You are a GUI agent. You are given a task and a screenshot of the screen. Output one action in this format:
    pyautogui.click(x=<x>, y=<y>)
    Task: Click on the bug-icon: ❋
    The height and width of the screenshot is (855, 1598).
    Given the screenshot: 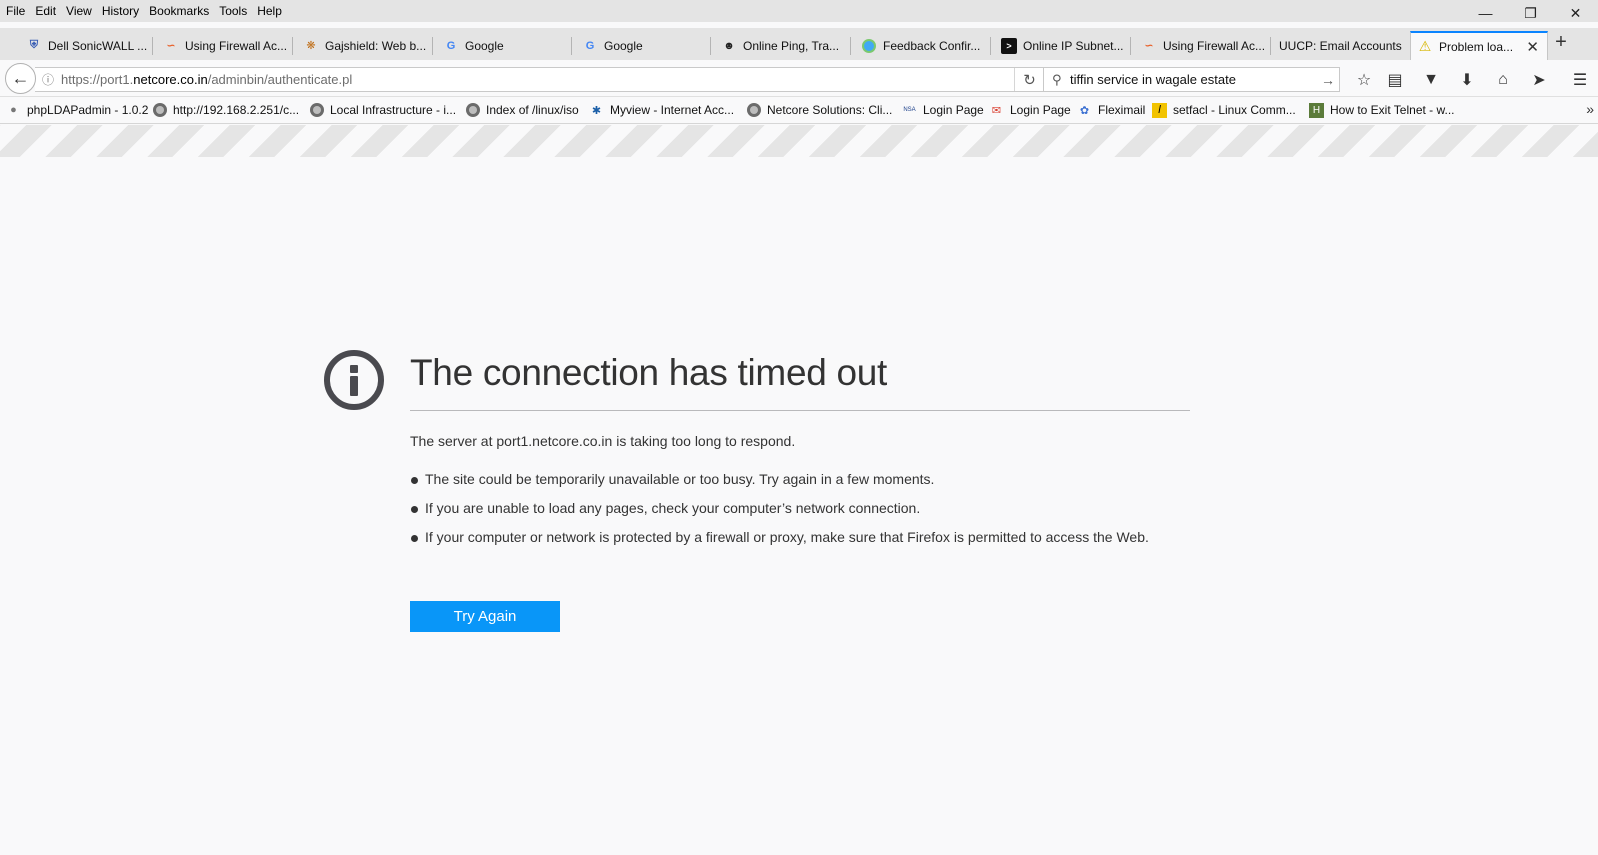 What is the action you would take?
    pyautogui.click(x=311, y=46)
    